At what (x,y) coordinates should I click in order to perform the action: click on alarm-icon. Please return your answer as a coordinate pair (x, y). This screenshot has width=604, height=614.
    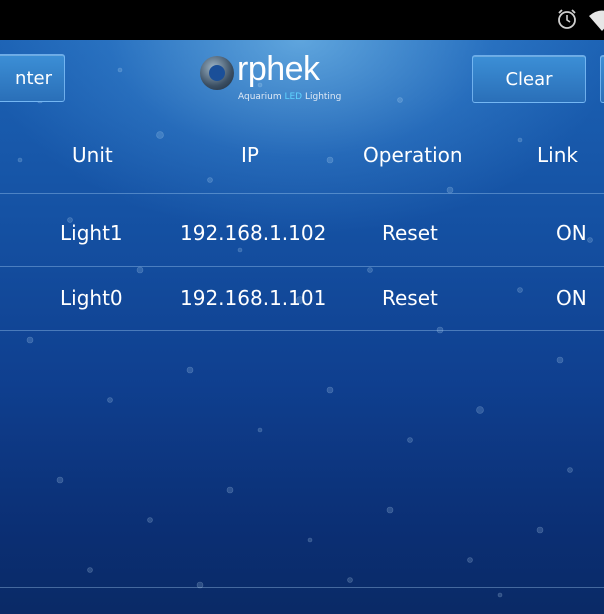
    Looking at the image, I should click on (567, 19).